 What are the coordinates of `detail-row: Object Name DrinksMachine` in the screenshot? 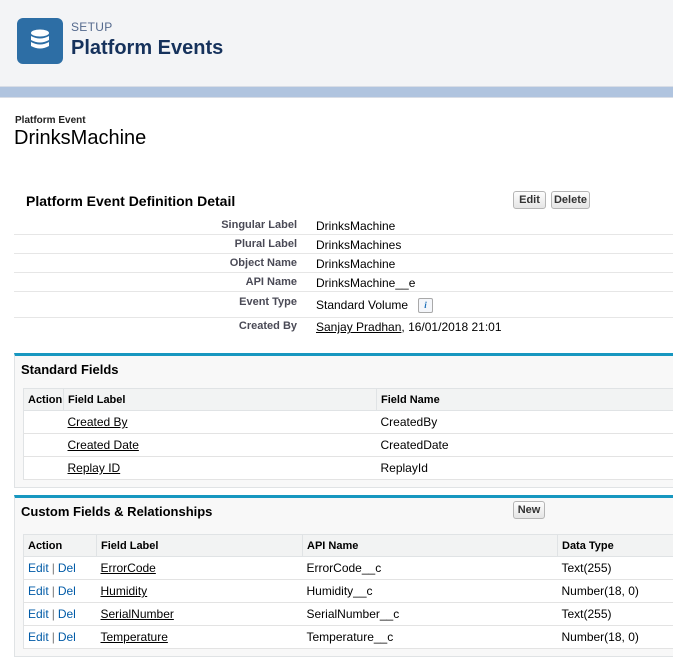 It's located at (343, 263).